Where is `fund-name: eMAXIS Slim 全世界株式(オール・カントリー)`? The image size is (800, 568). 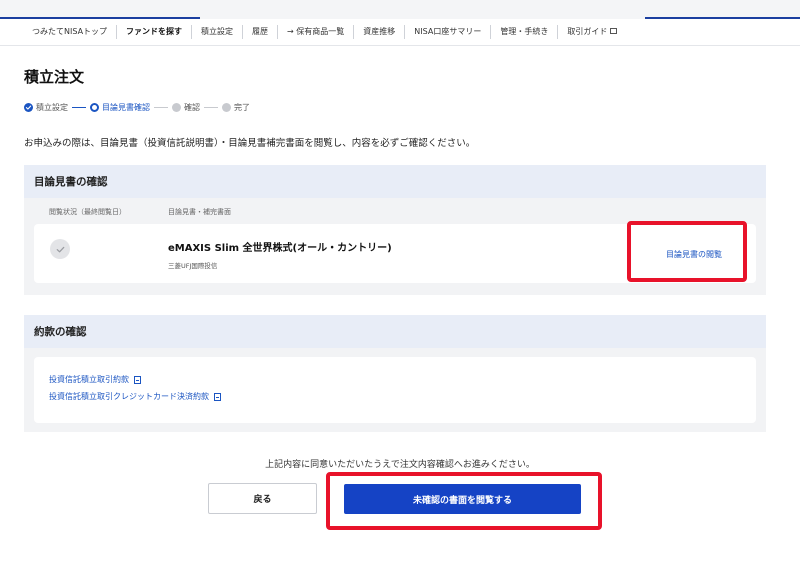
fund-name: eMAXIS Slim 全世界株式(オール・カントリー) is located at coordinates (280, 248).